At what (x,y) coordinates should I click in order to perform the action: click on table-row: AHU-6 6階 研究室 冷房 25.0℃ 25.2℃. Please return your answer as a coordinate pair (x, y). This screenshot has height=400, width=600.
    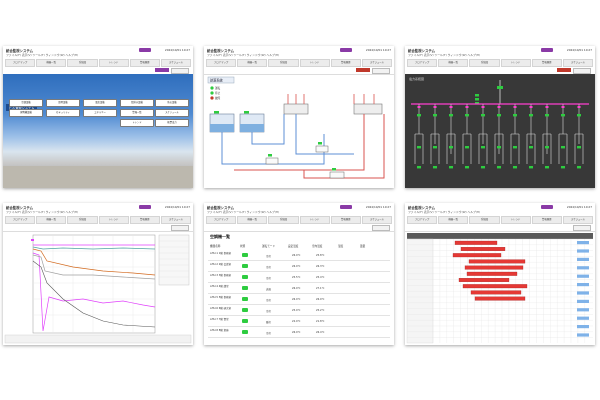
    Looking at the image, I should click on (299, 311).